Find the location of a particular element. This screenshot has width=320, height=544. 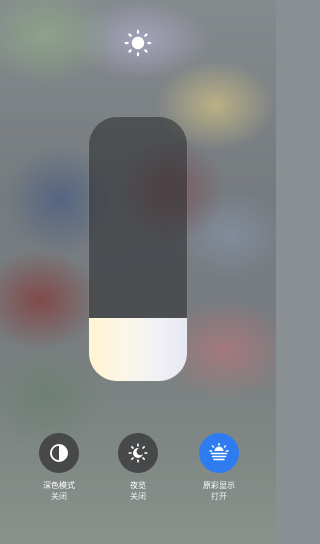

night-shift-toggle: 夜览 关闭 is located at coordinates (138, 467).